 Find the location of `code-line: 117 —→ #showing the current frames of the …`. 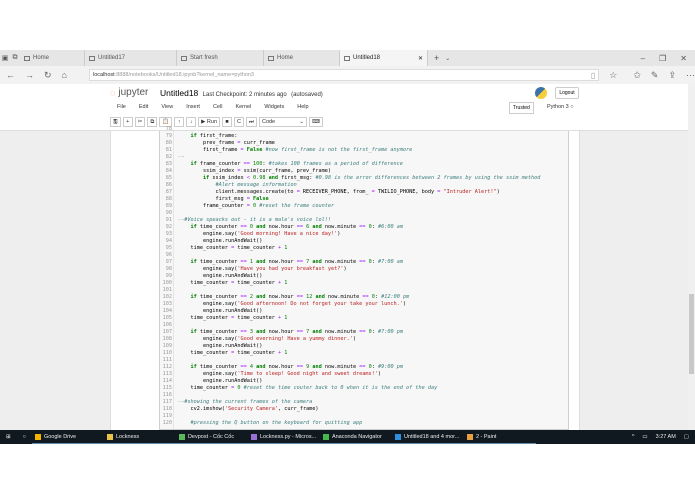

code-line: 117 —→ #showing the current frames of the … is located at coordinates (350, 402).